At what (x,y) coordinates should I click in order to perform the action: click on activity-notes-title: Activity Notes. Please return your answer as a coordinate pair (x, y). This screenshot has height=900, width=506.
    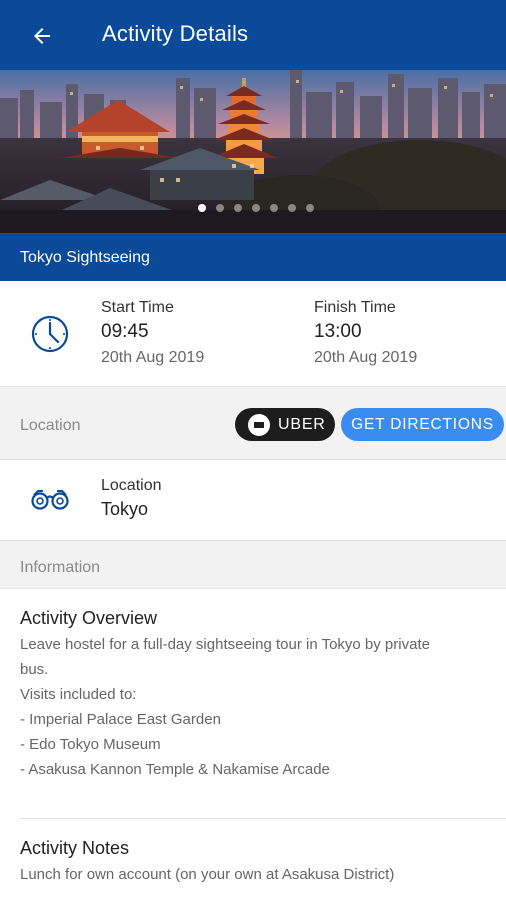
    Looking at the image, I should click on (75, 848).